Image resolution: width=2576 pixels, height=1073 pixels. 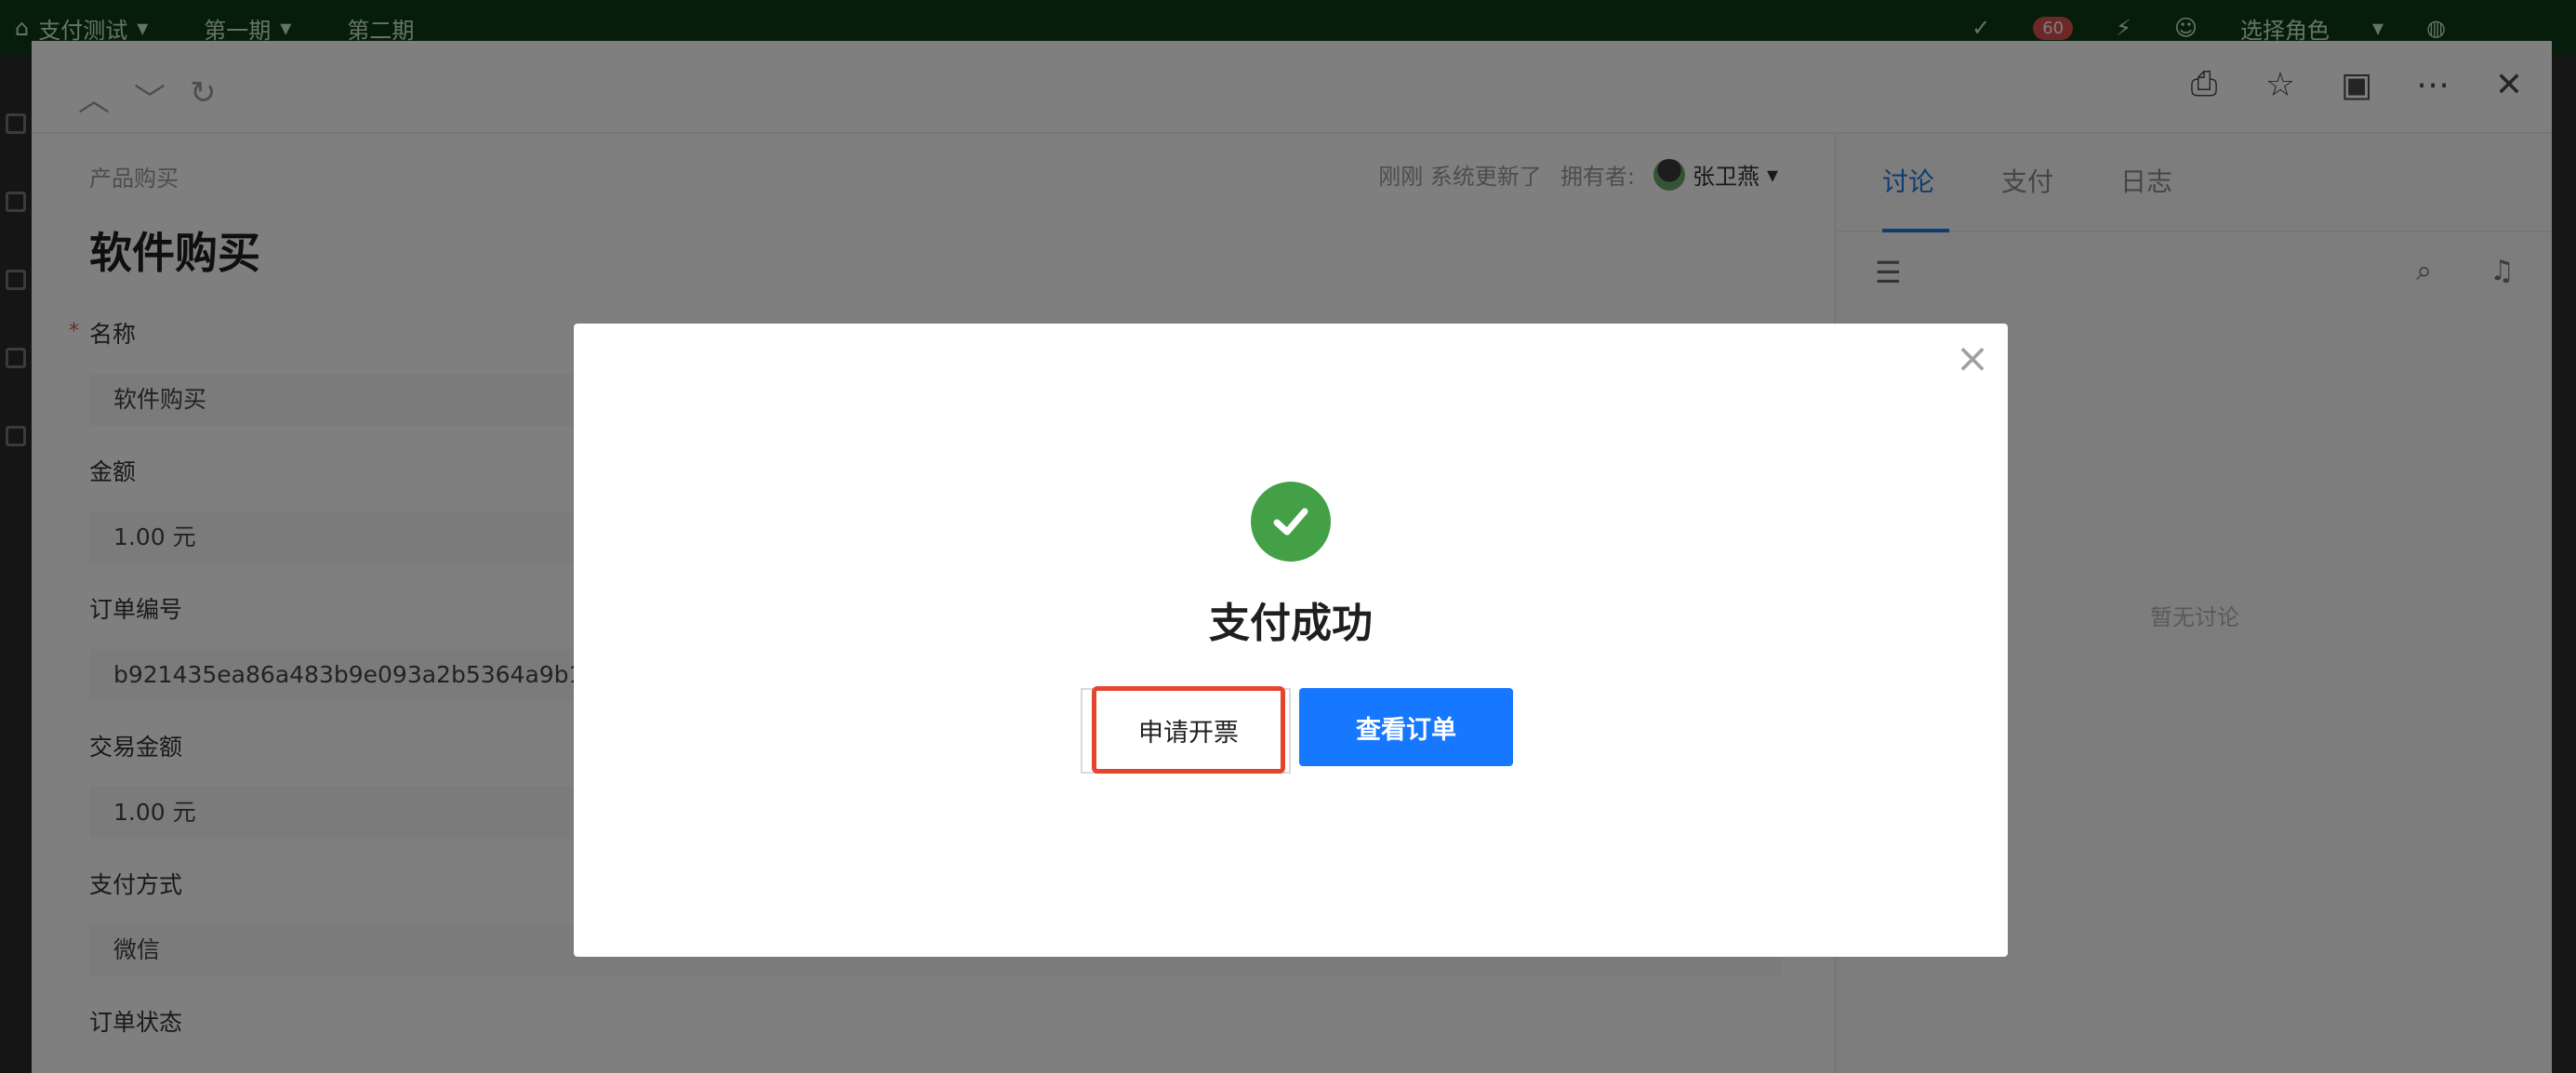 I want to click on success-check-icon, so click(x=1291, y=522).